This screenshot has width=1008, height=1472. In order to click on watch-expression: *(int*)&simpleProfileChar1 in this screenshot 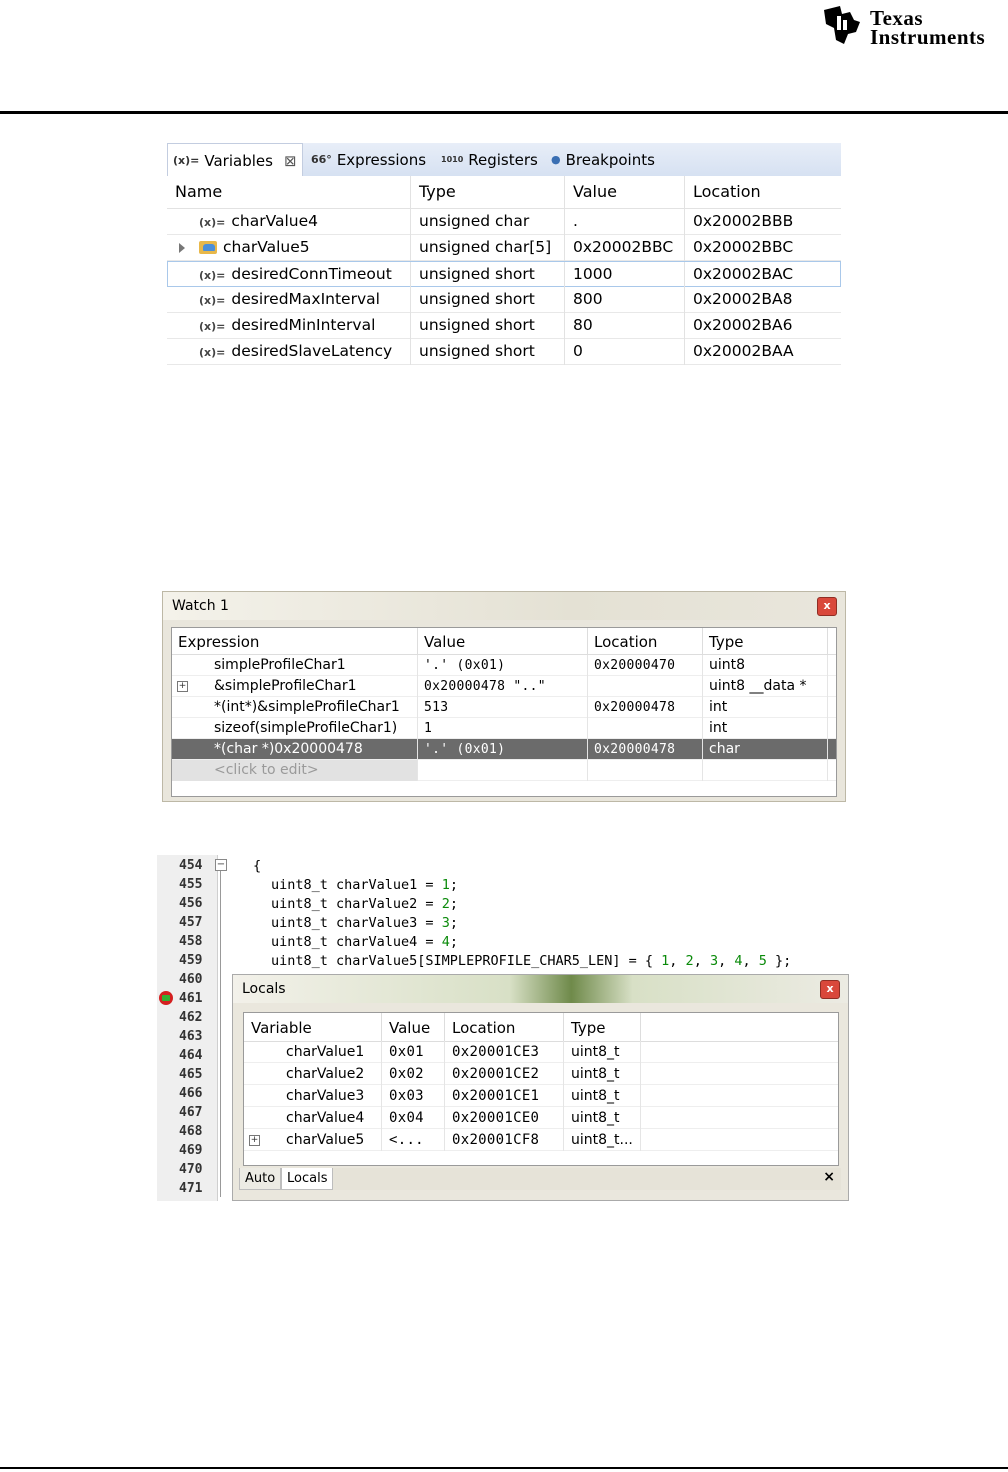, I will do `click(295, 707)`.